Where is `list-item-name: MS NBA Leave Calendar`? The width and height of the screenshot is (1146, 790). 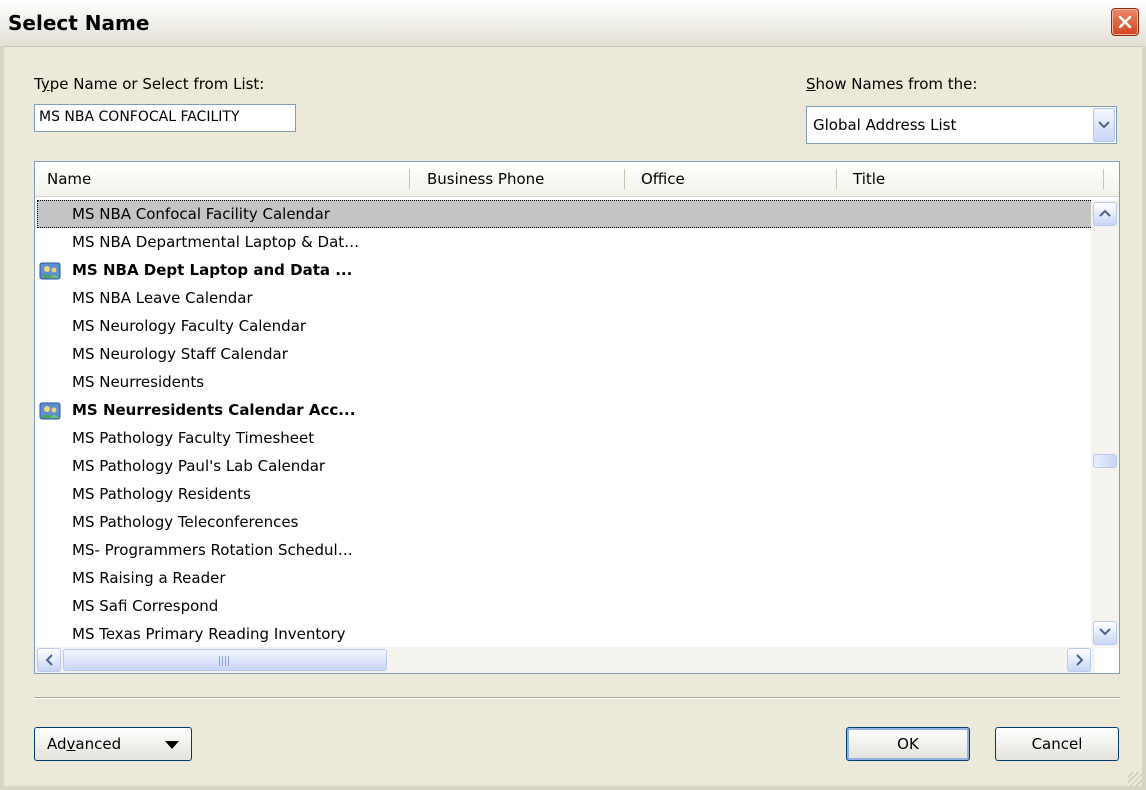
list-item-name: MS NBA Leave Calendar is located at coordinates (162, 298).